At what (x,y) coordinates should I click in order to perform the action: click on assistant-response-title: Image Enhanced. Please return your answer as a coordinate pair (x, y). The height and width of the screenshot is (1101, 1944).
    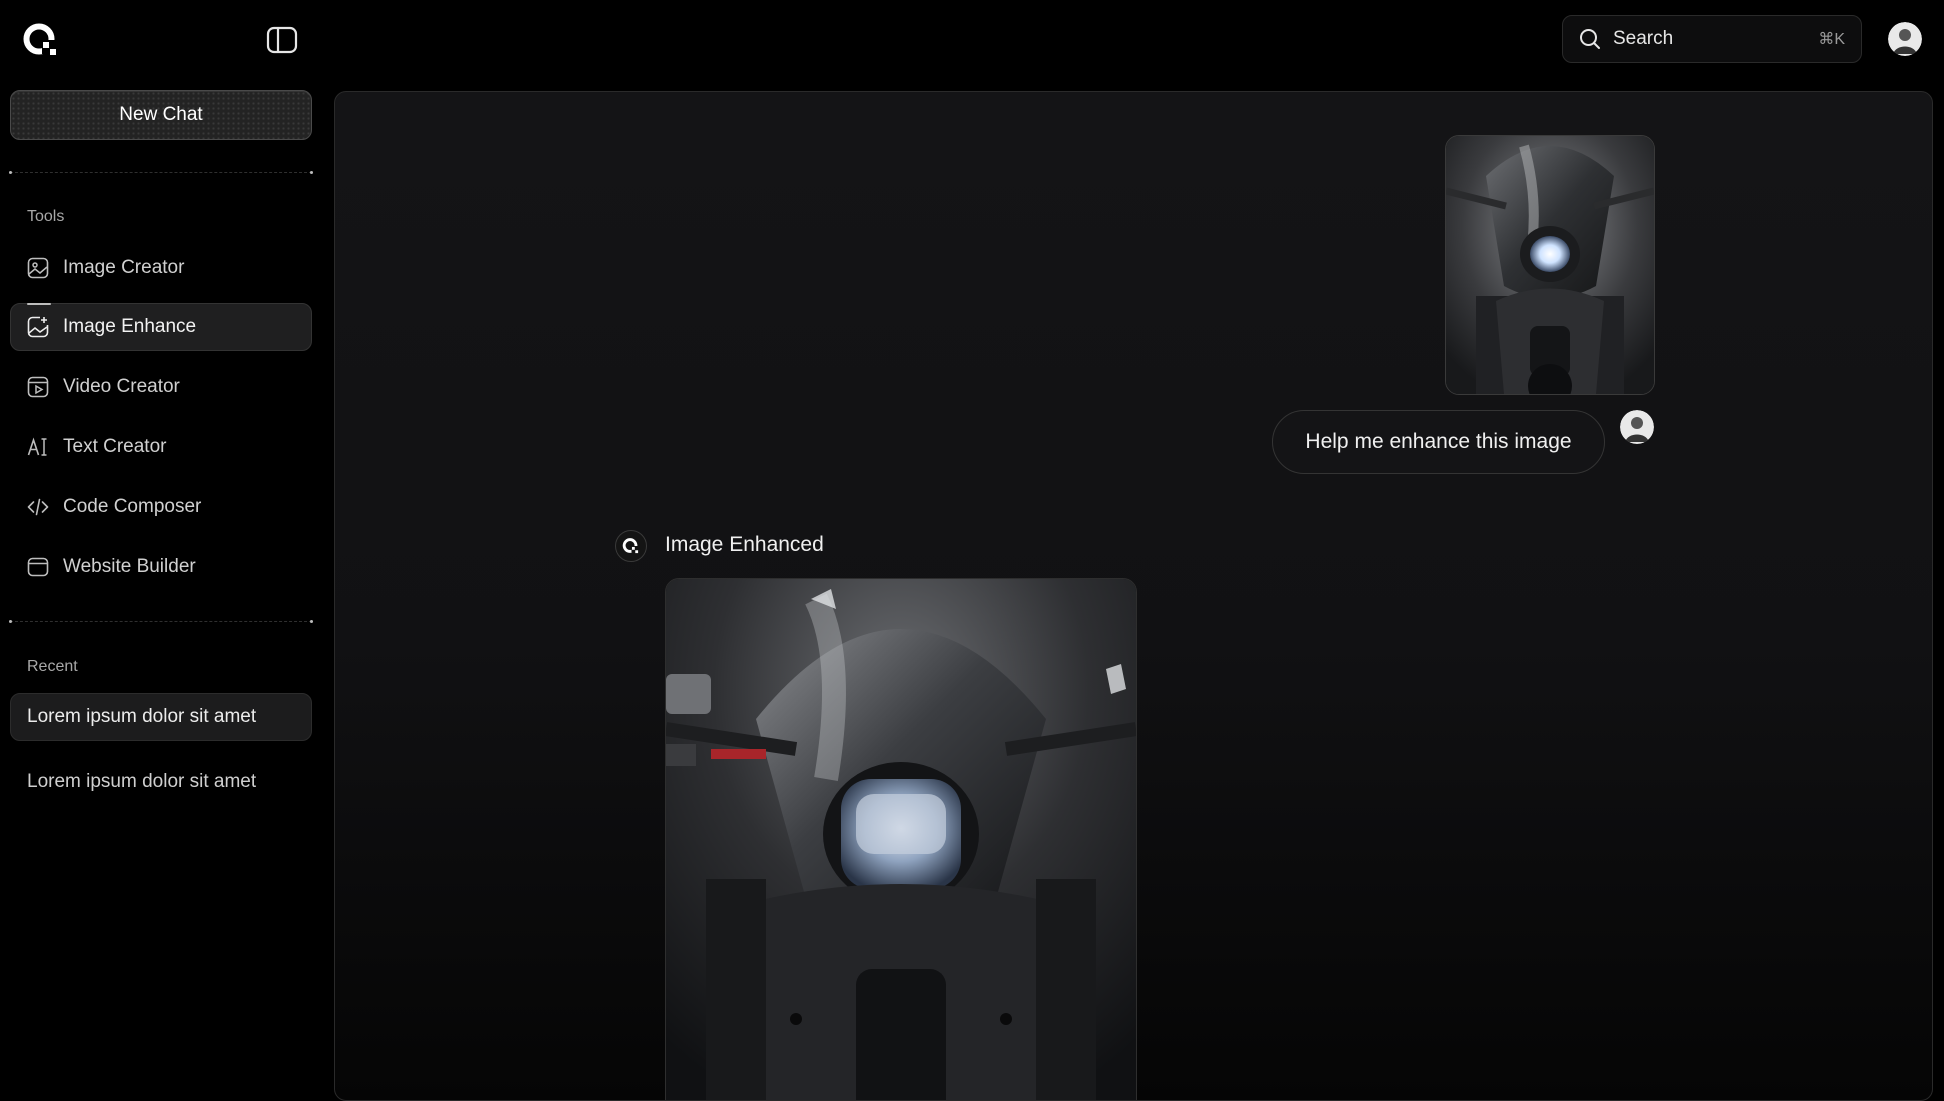
    Looking at the image, I should click on (744, 544).